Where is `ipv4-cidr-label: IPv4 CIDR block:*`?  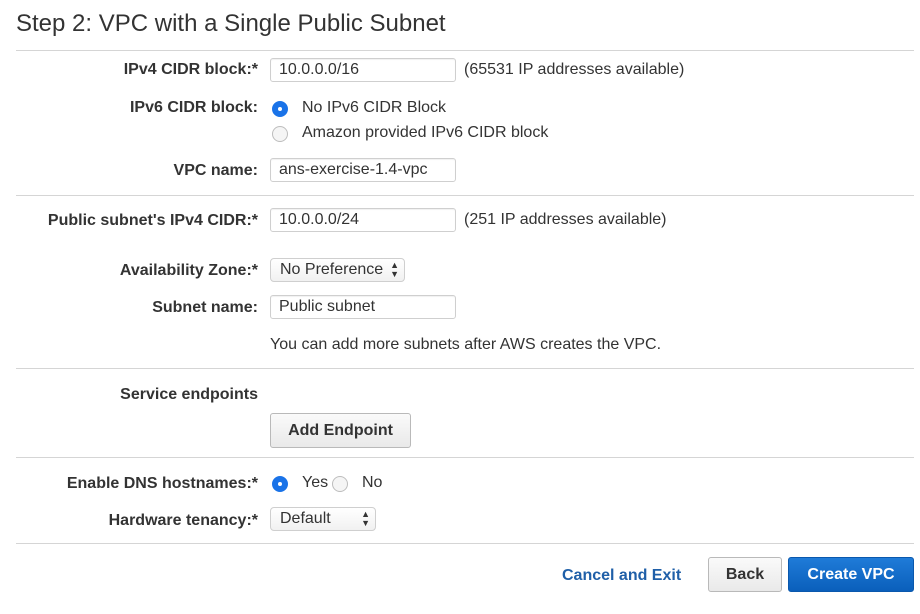 ipv4-cidr-label: IPv4 CIDR block:* is located at coordinates (190, 69).